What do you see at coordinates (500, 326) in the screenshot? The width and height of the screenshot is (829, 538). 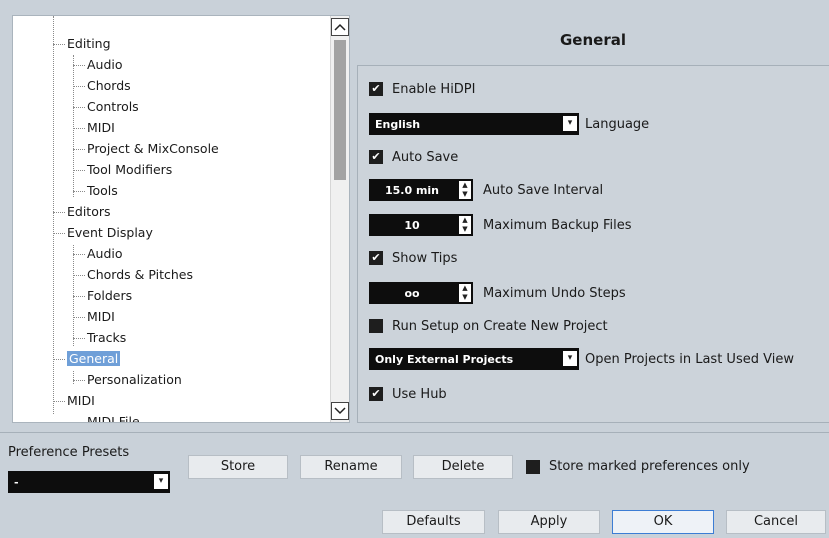 I see `run-setup-label: Run Setup on Create New Project` at bounding box center [500, 326].